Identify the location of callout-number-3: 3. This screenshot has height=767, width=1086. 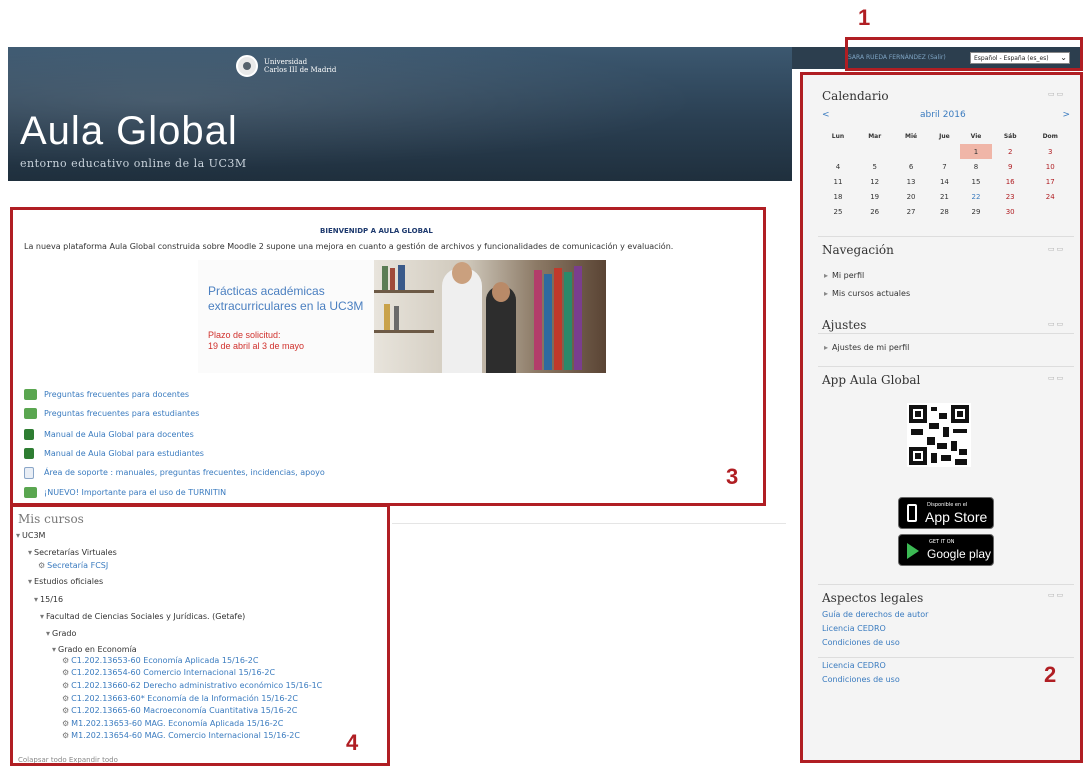
(732, 476).